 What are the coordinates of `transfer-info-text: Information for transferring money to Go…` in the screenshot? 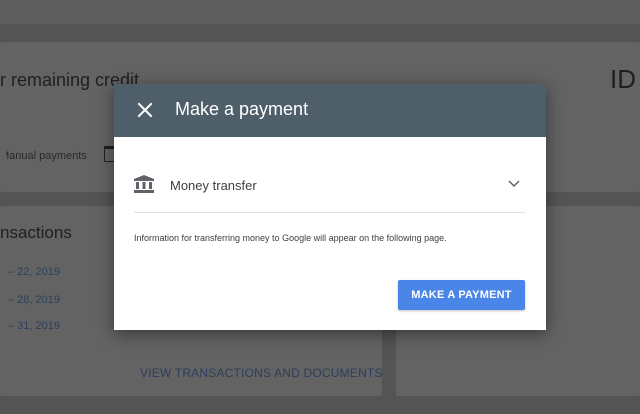 It's located at (290, 238).